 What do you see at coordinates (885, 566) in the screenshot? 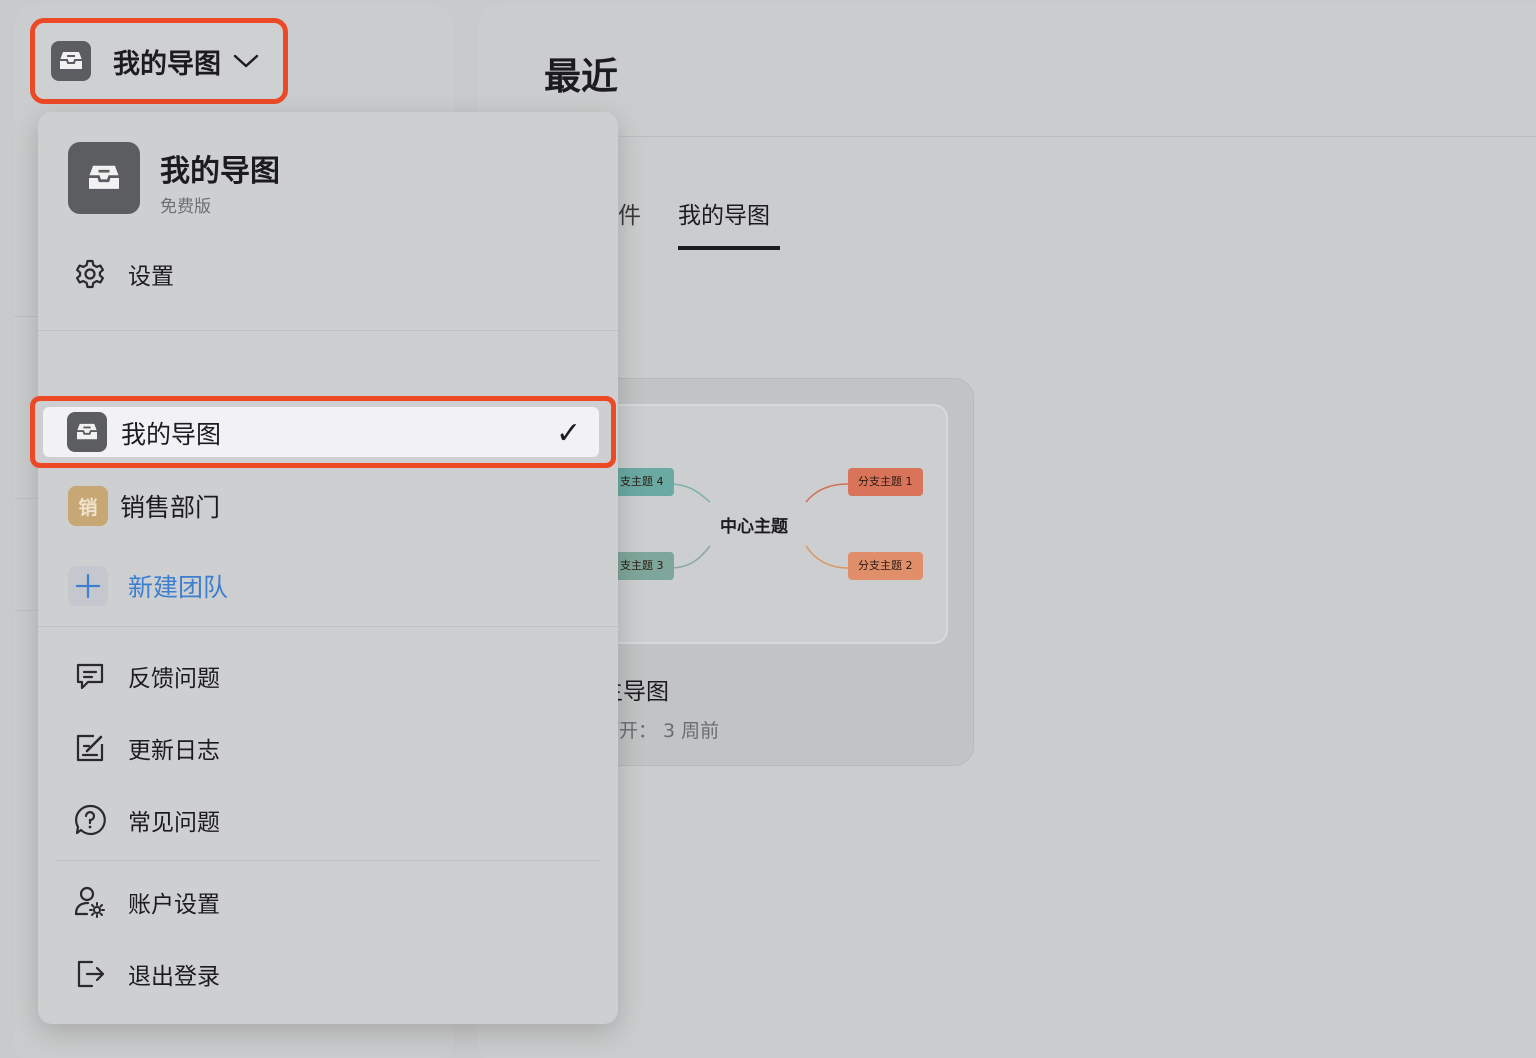
I see `mindmap-node: 分支主题 2` at bounding box center [885, 566].